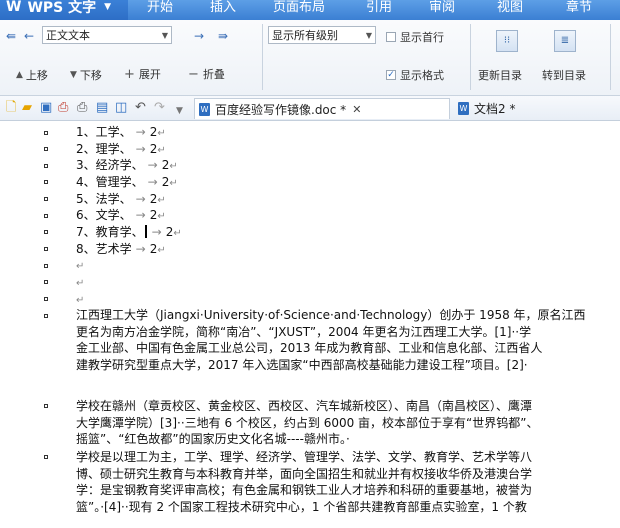 The height and width of the screenshot is (528, 620). What do you see at coordinates (495, 109) in the screenshot?
I see `tab-label: 文档2 *` at bounding box center [495, 109].